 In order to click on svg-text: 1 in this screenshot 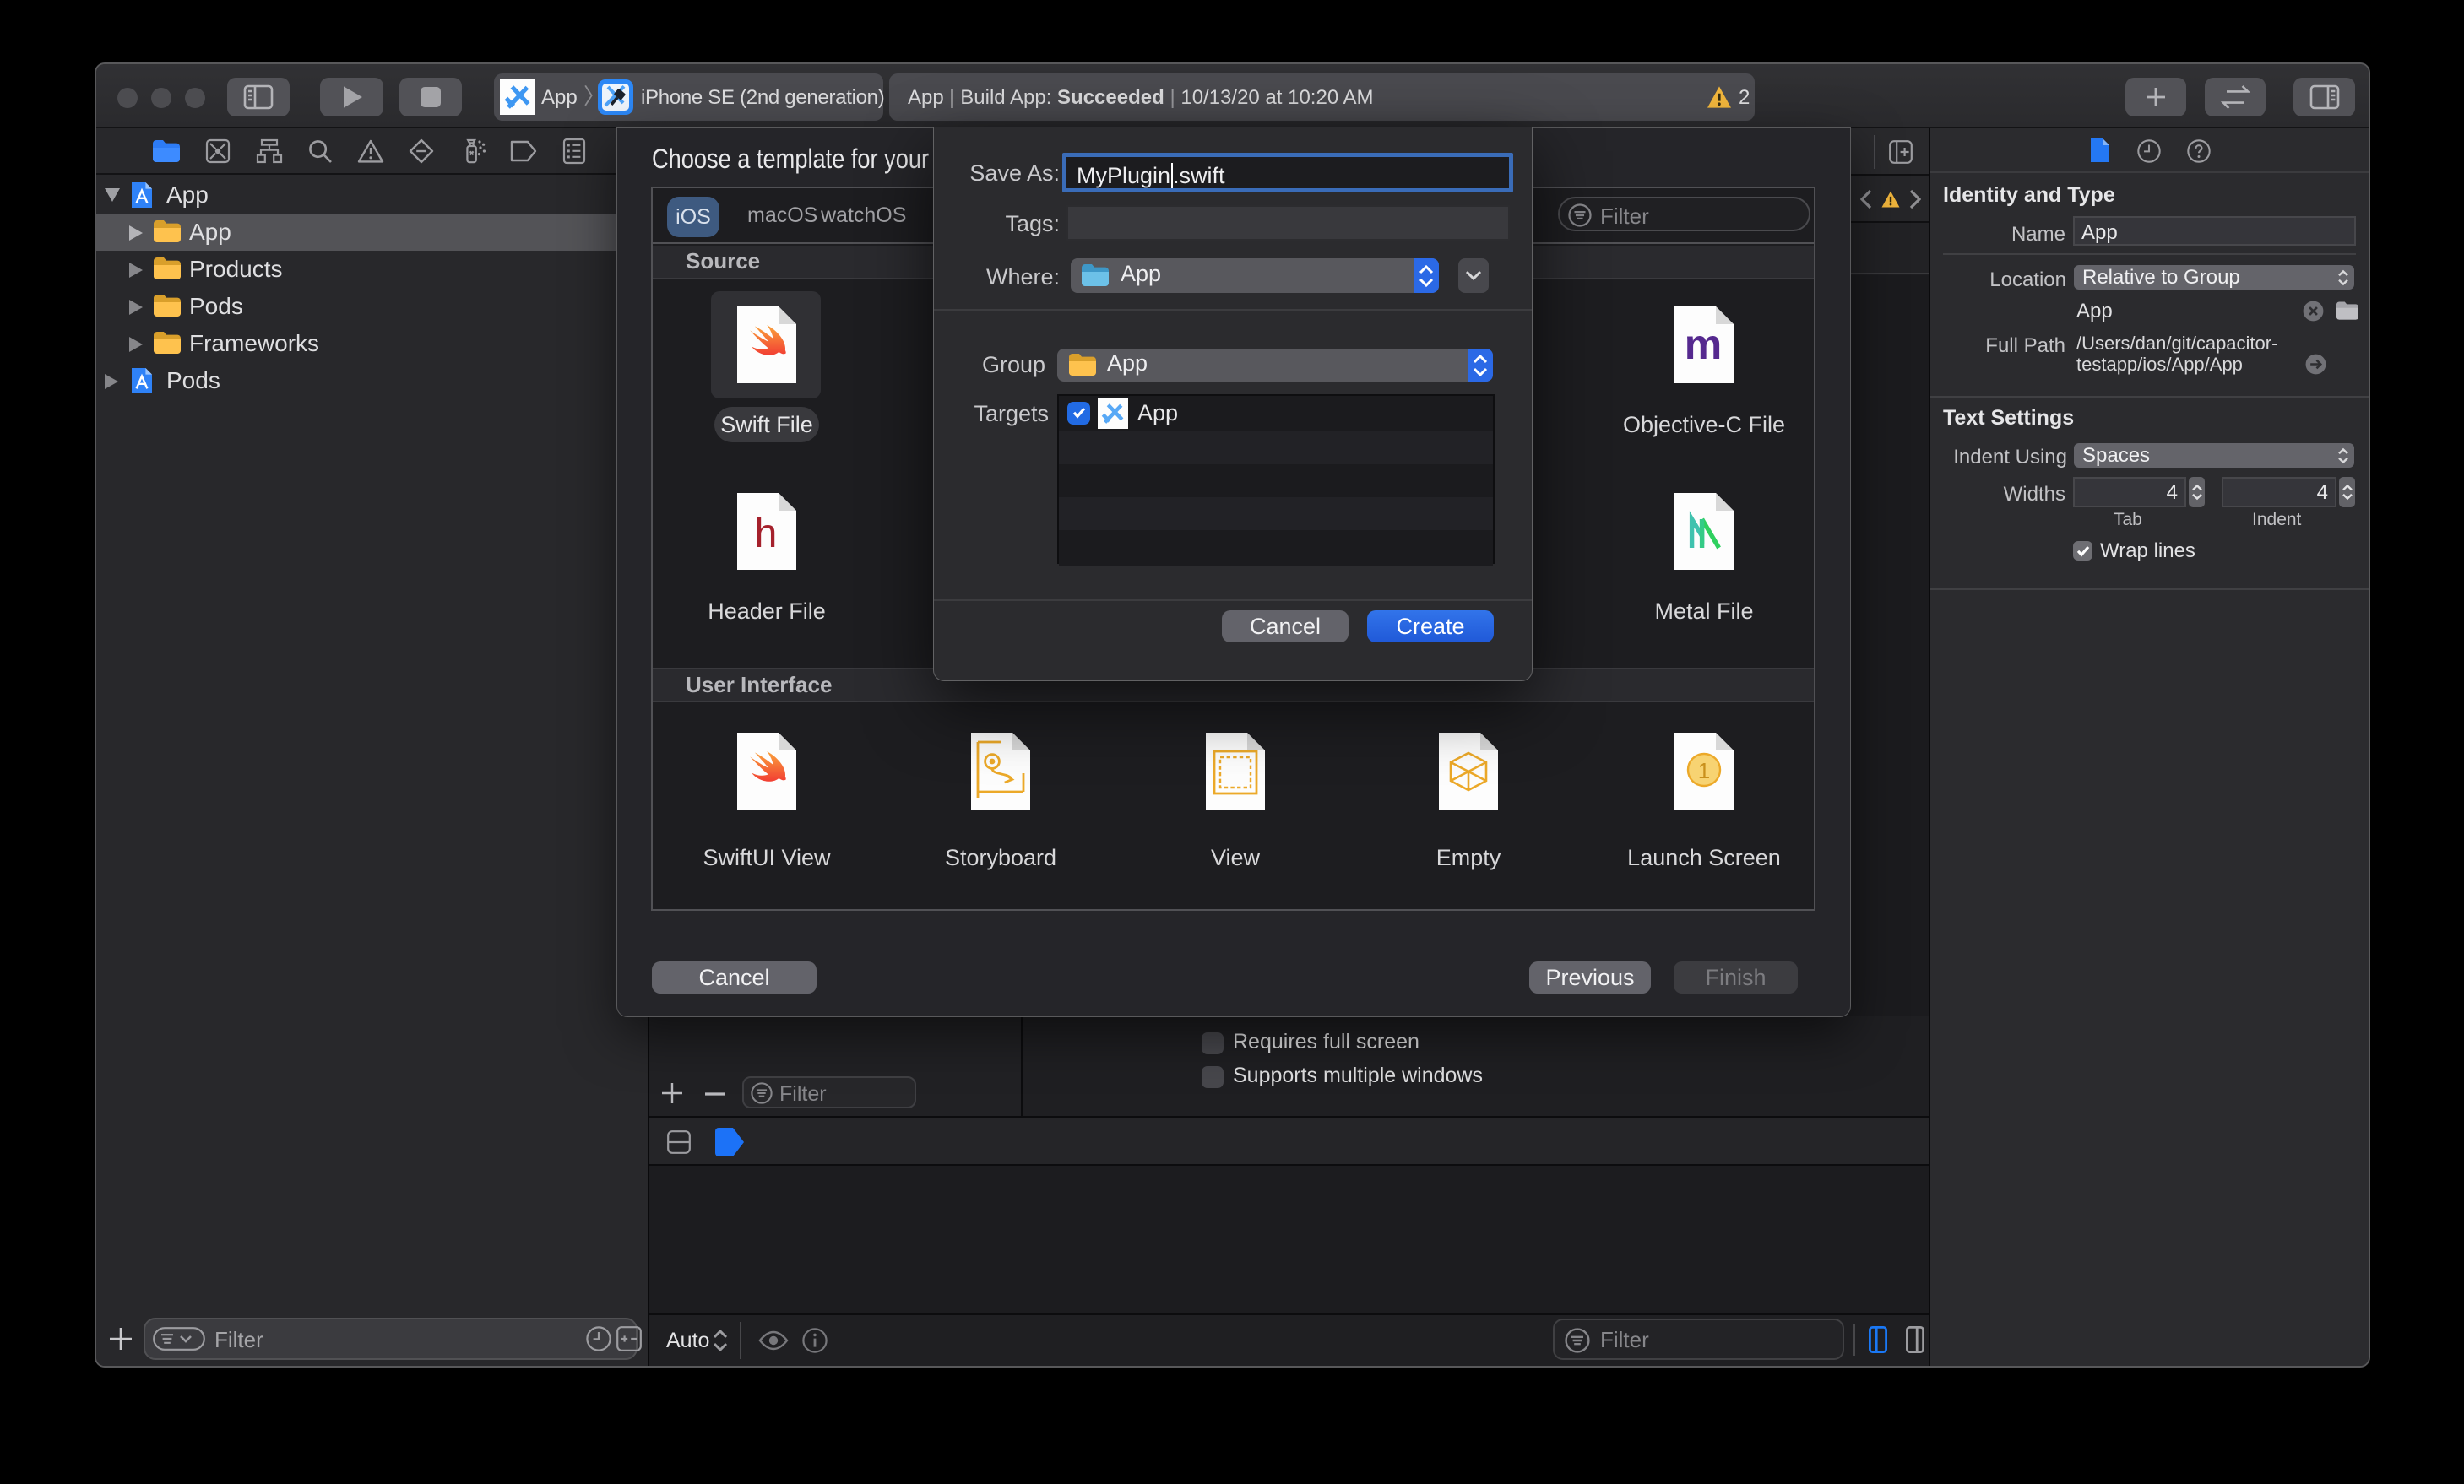, I will do `click(1704, 770)`.